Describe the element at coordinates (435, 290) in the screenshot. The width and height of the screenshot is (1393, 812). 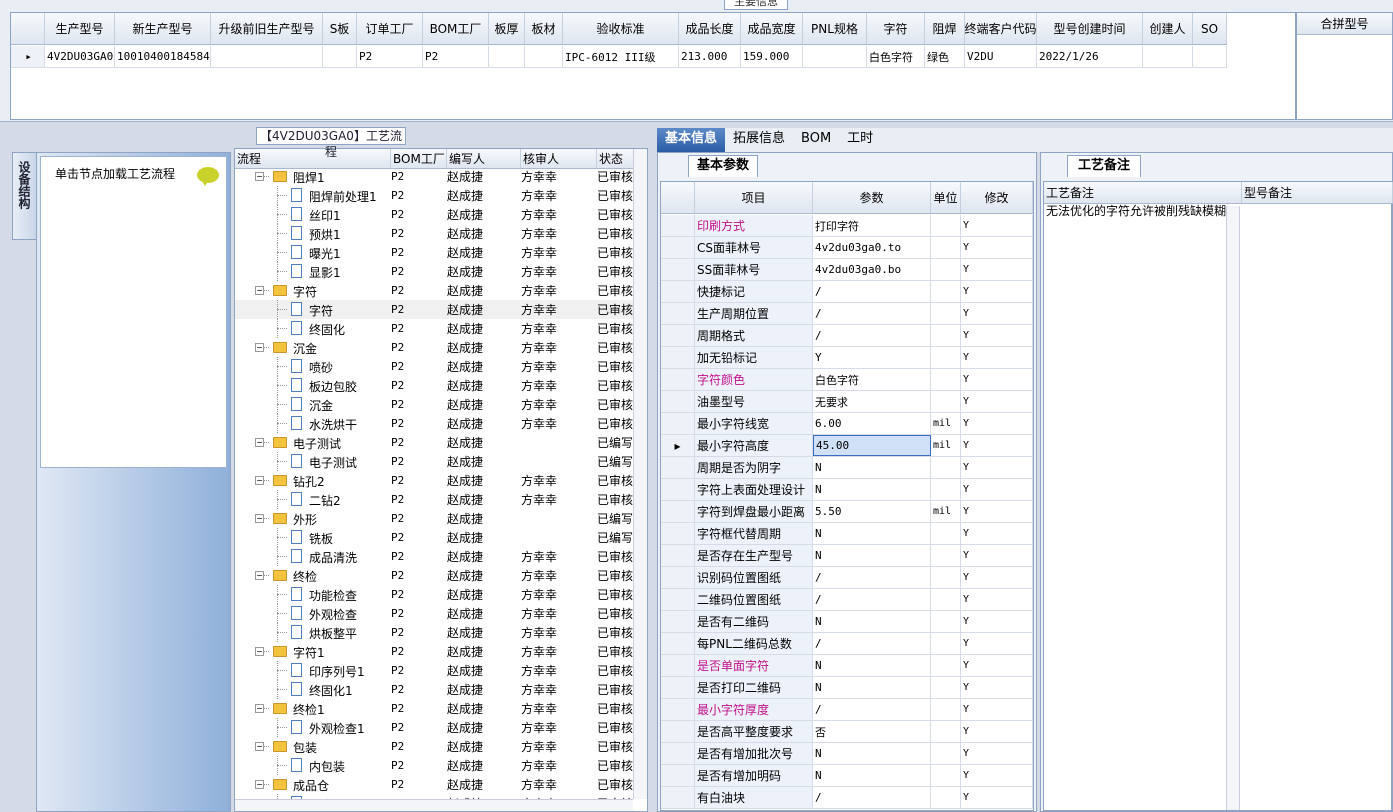
I see `tree-group-row: − 字符 P2 赵成捷 方幸幸 已审核` at that location.